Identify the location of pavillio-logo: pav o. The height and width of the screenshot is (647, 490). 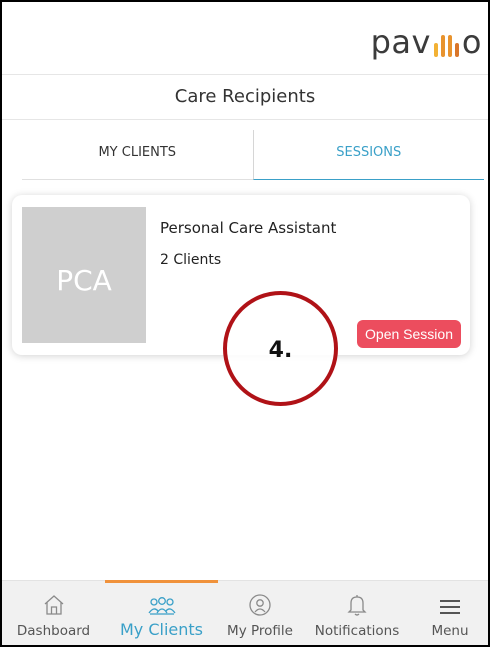
(426, 42).